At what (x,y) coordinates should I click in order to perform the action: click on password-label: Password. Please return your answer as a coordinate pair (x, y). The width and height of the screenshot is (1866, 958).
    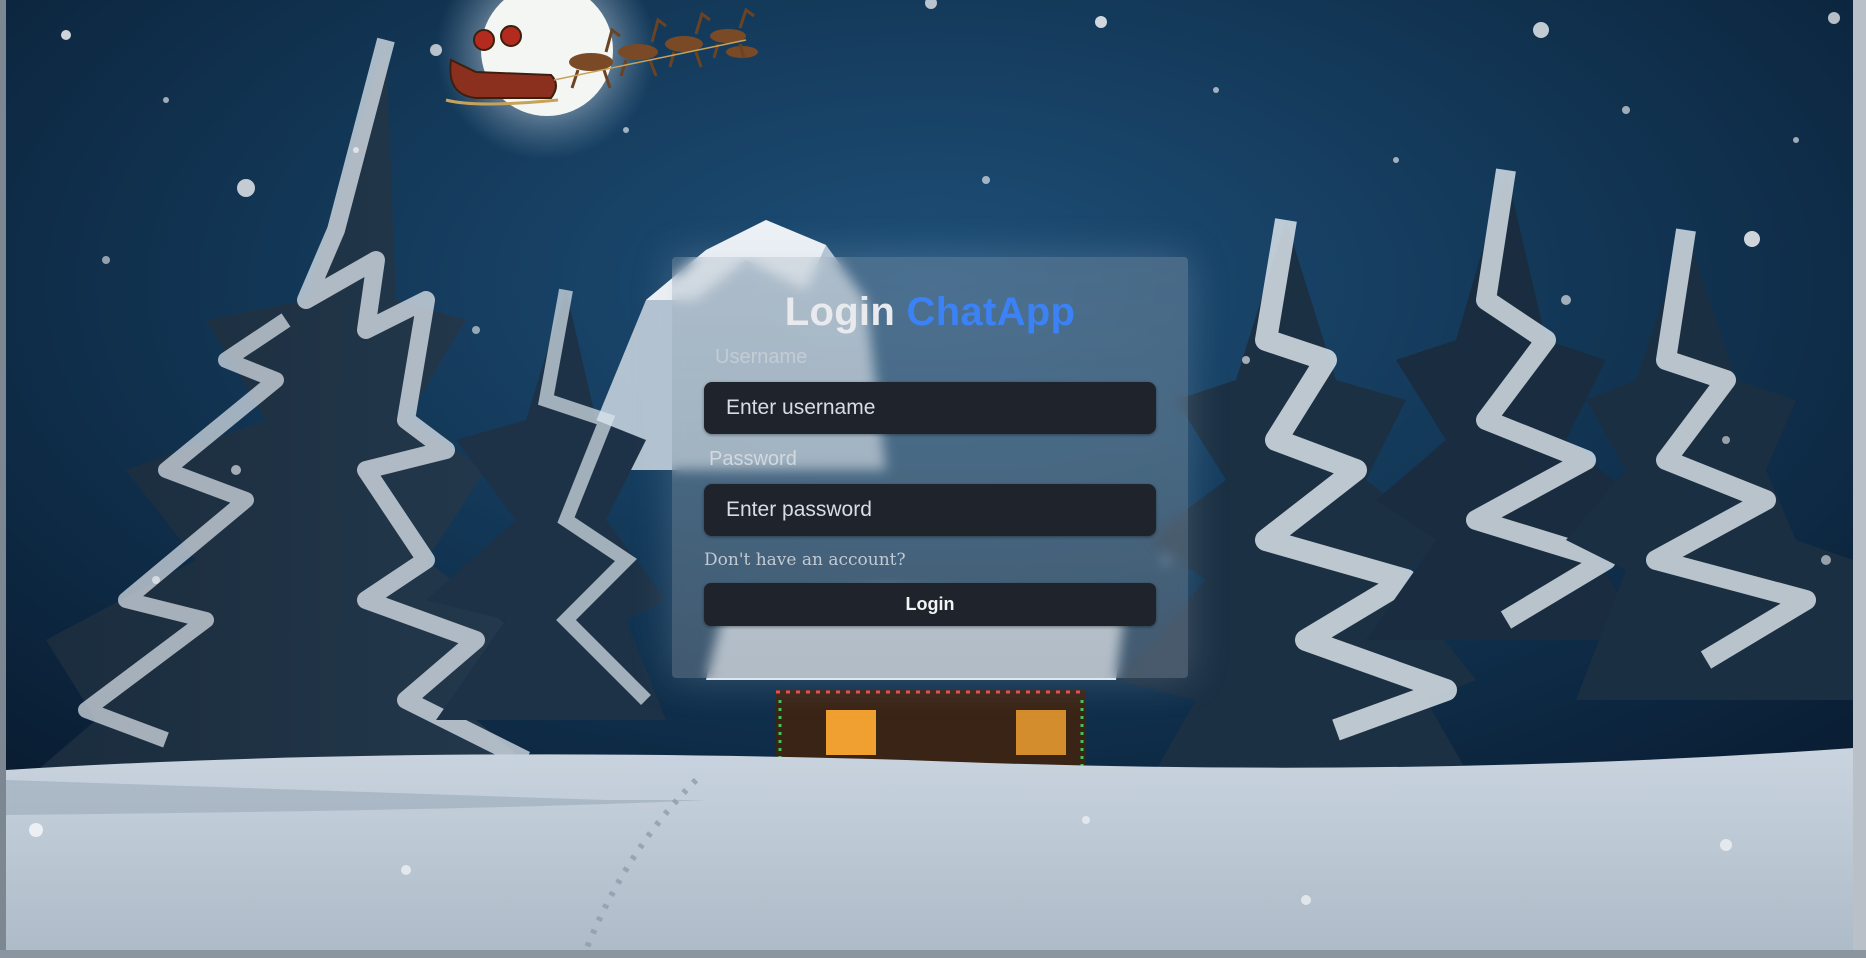
    Looking at the image, I should click on (753, 459).